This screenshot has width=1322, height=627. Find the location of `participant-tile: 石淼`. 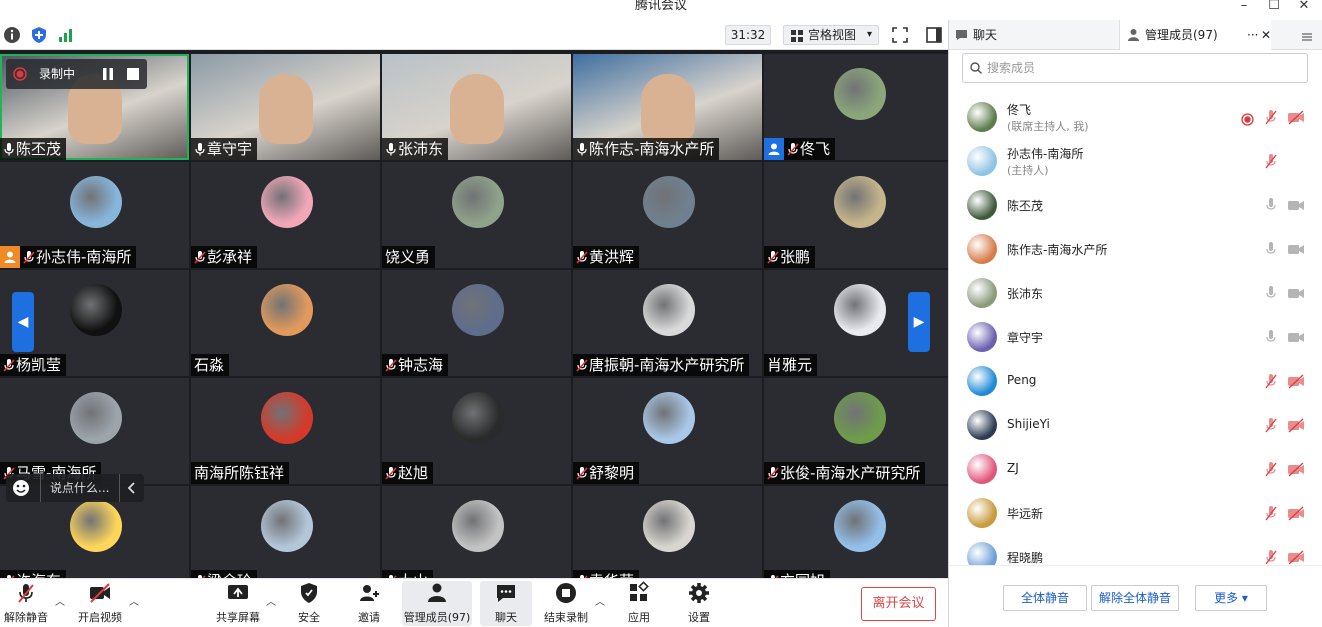

participant-tile: 石淼 is located at coordinates (285, 323).